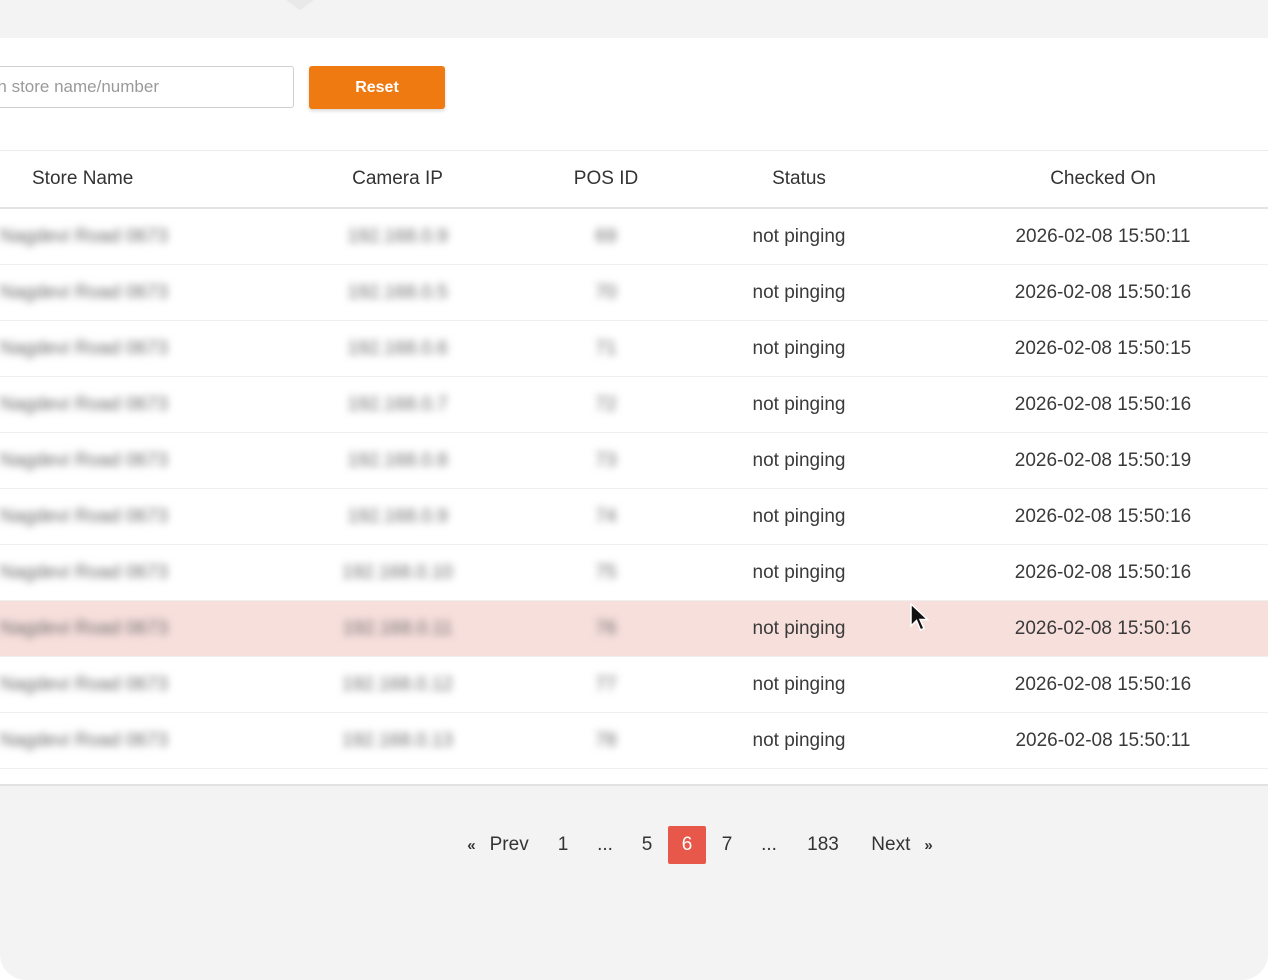 This screenshot has height=980, width=1268. I want to click on cell-camera-ip: 192.168.0.10, so click(397, 572).